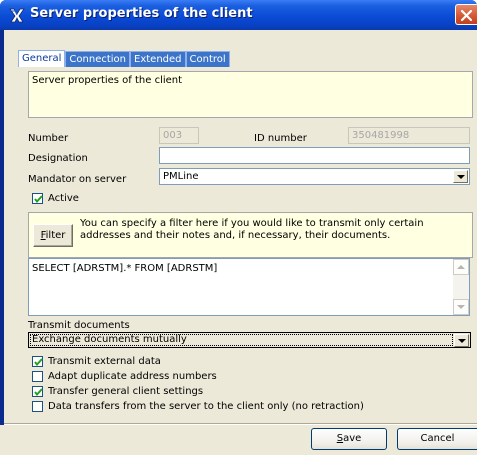  I want to click on option-label-1: Adapt duplicate address numbers, so click(132, 376).